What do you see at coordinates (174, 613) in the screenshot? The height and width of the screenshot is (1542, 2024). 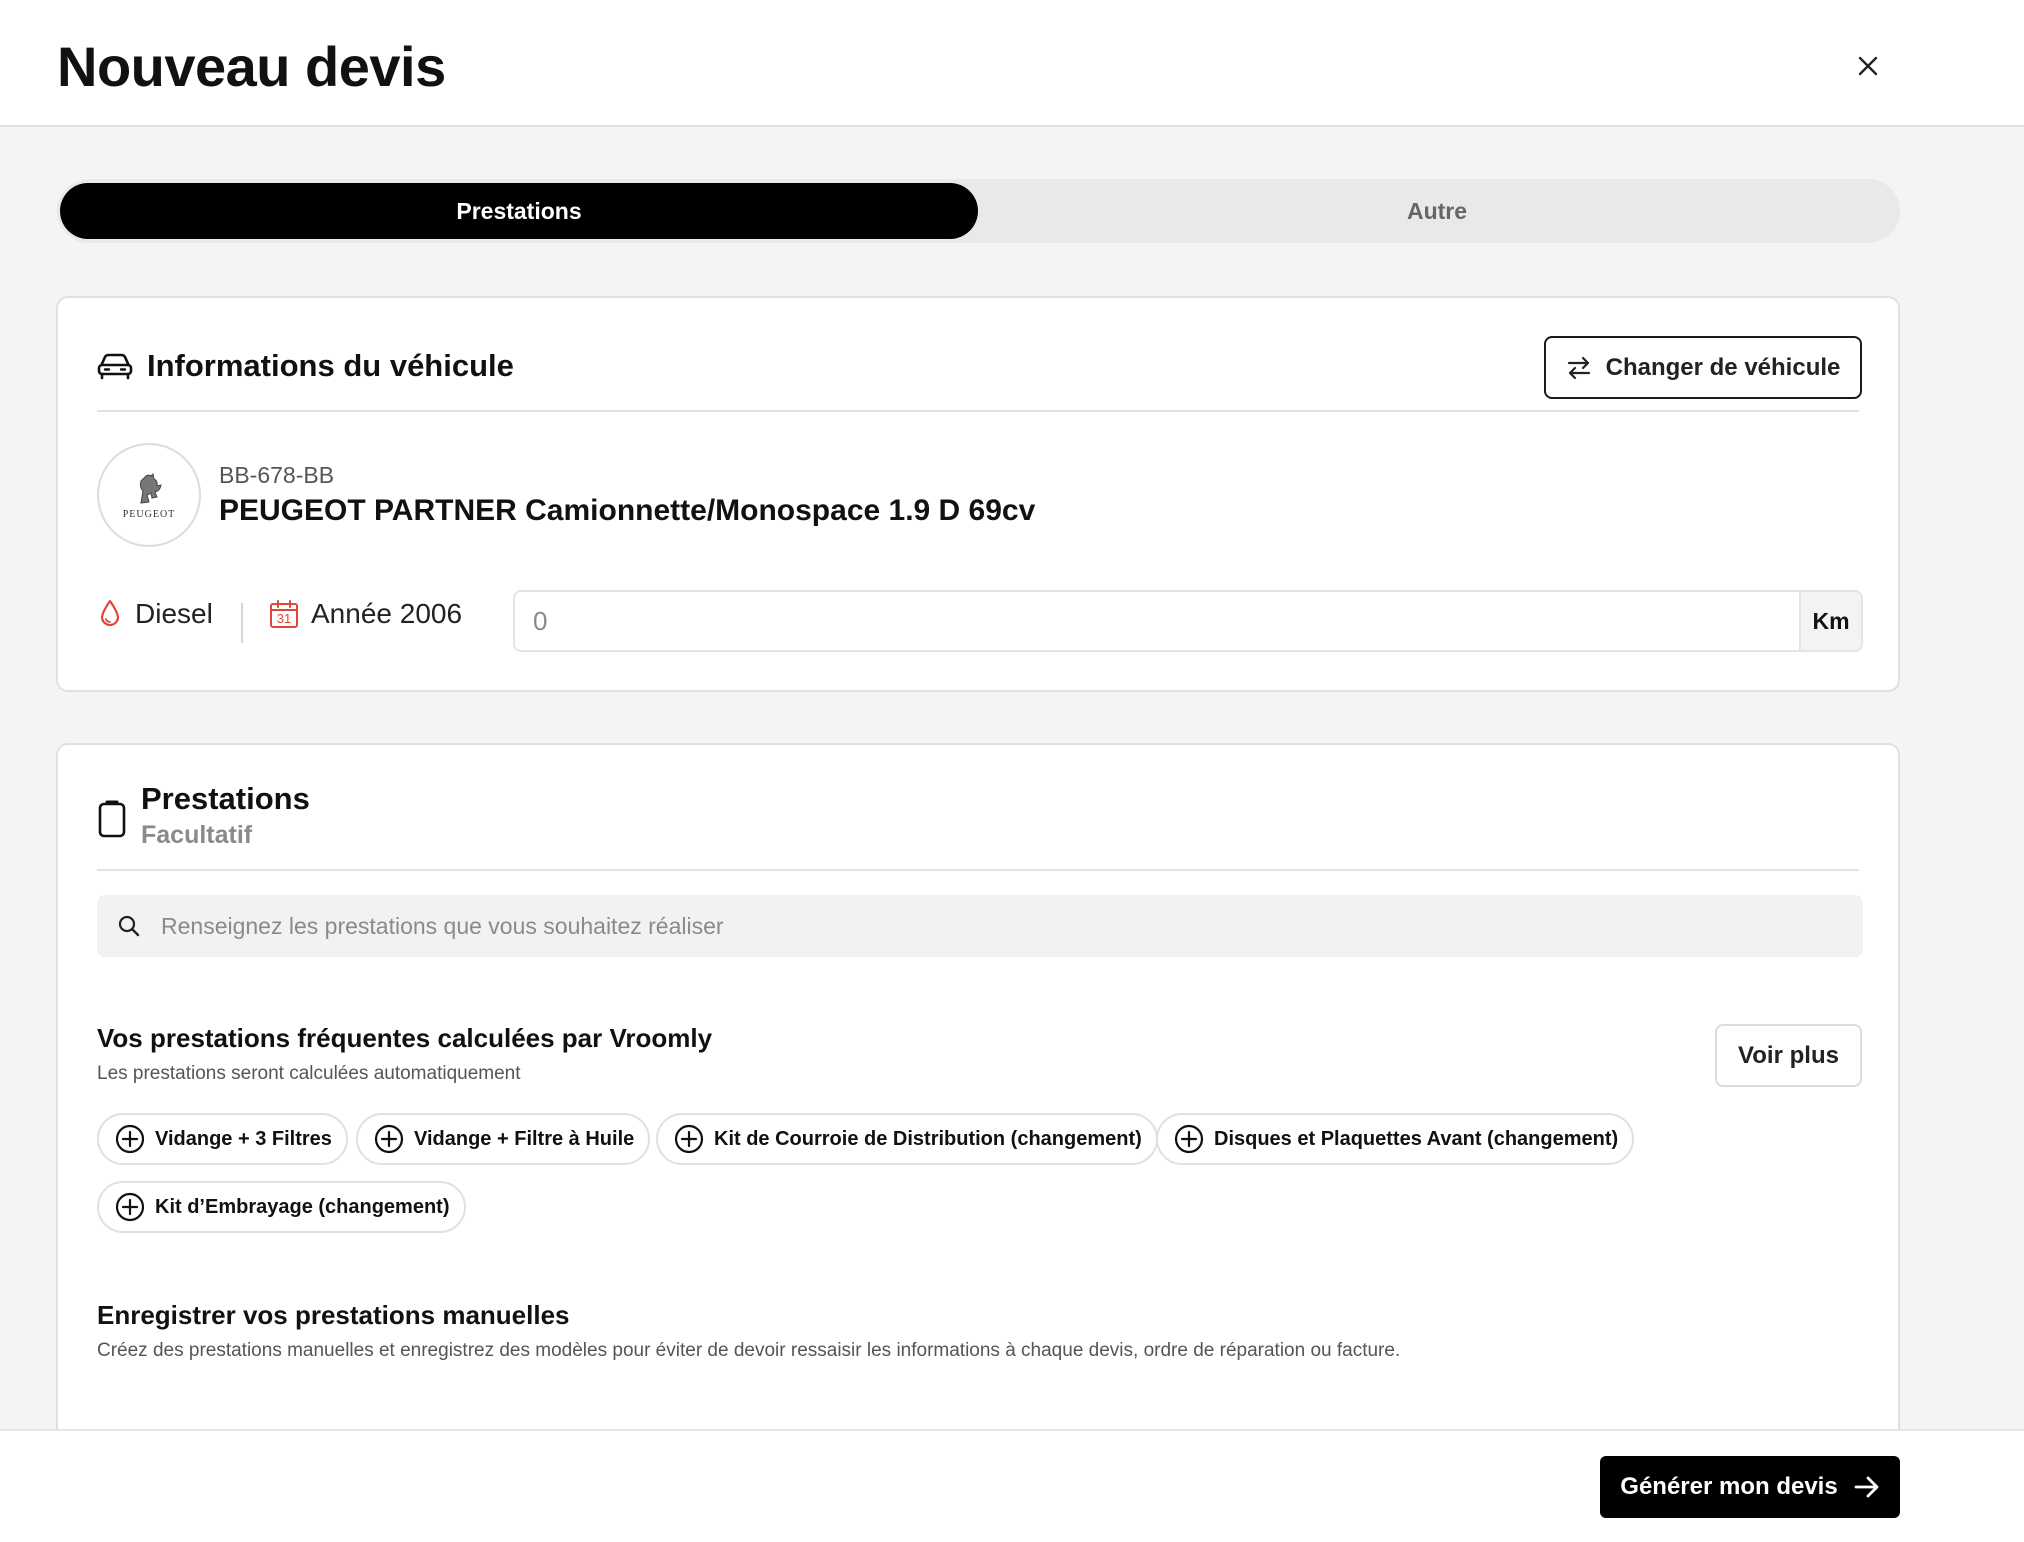 I see `fuel-type: Diesel` at bounding box center [174, 613].